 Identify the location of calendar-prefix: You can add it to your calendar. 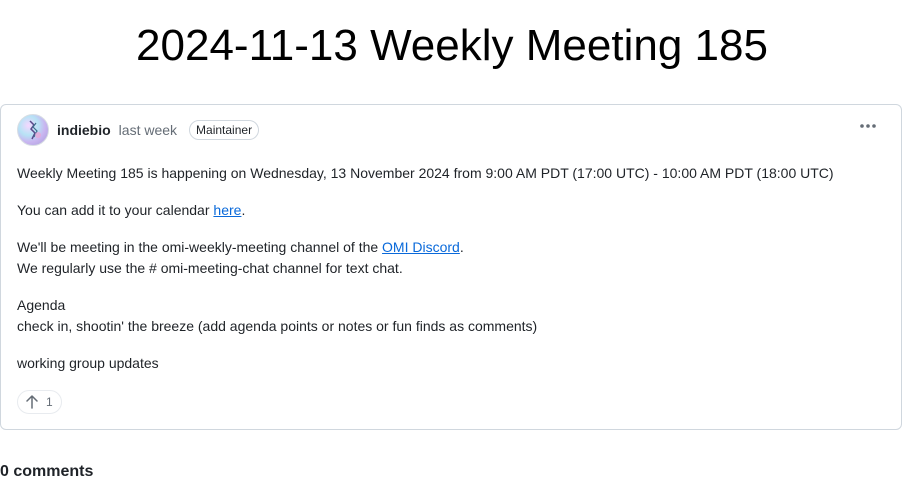
(115, 210).